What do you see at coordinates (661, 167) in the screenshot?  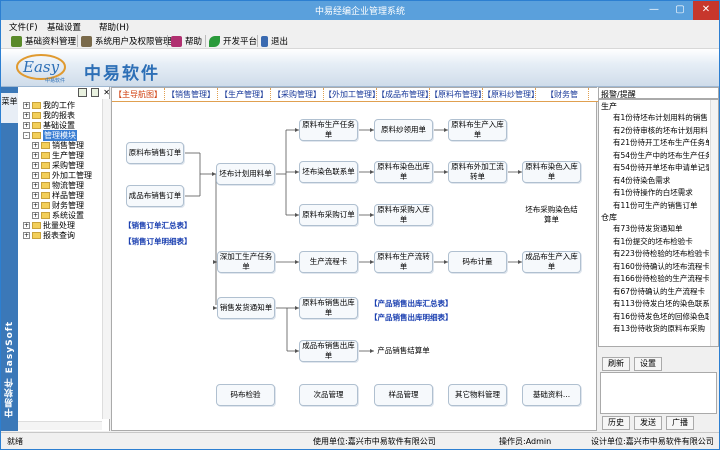 I see `alert-item: 有54份待开单坯布申请单记录` at bounding box center [661, 167].